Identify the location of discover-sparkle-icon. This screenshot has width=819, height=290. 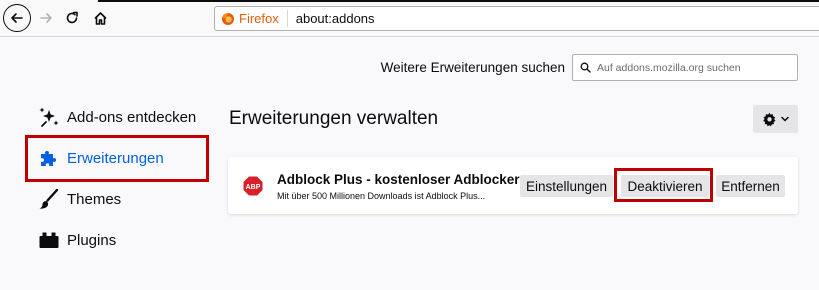
(49, 117).